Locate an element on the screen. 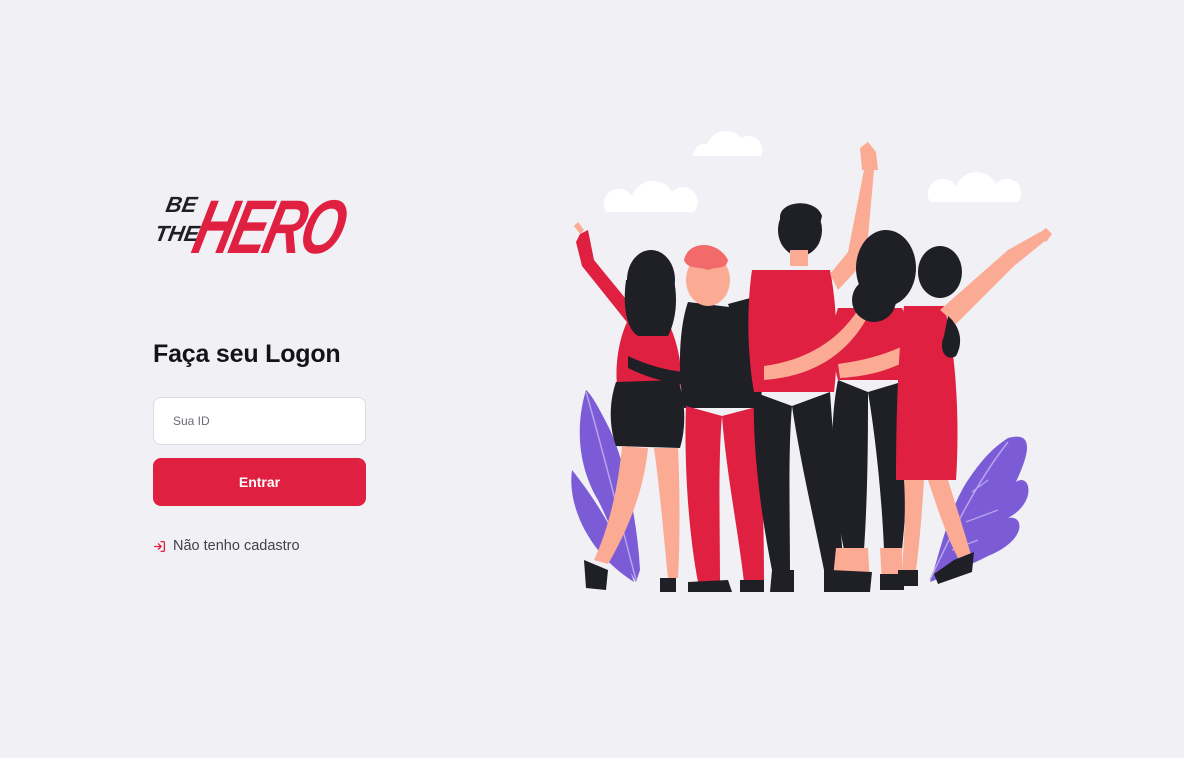  register-link: Não tenho cadastro is located at coordinates (226, 546).